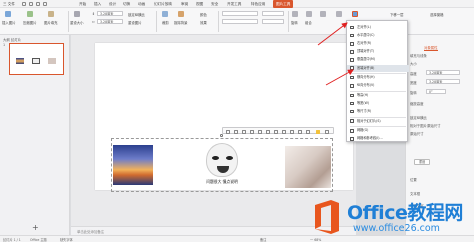 The image size is (474, 242). I want to click on select-pane-button: 选择窗格, so click(437, 14).